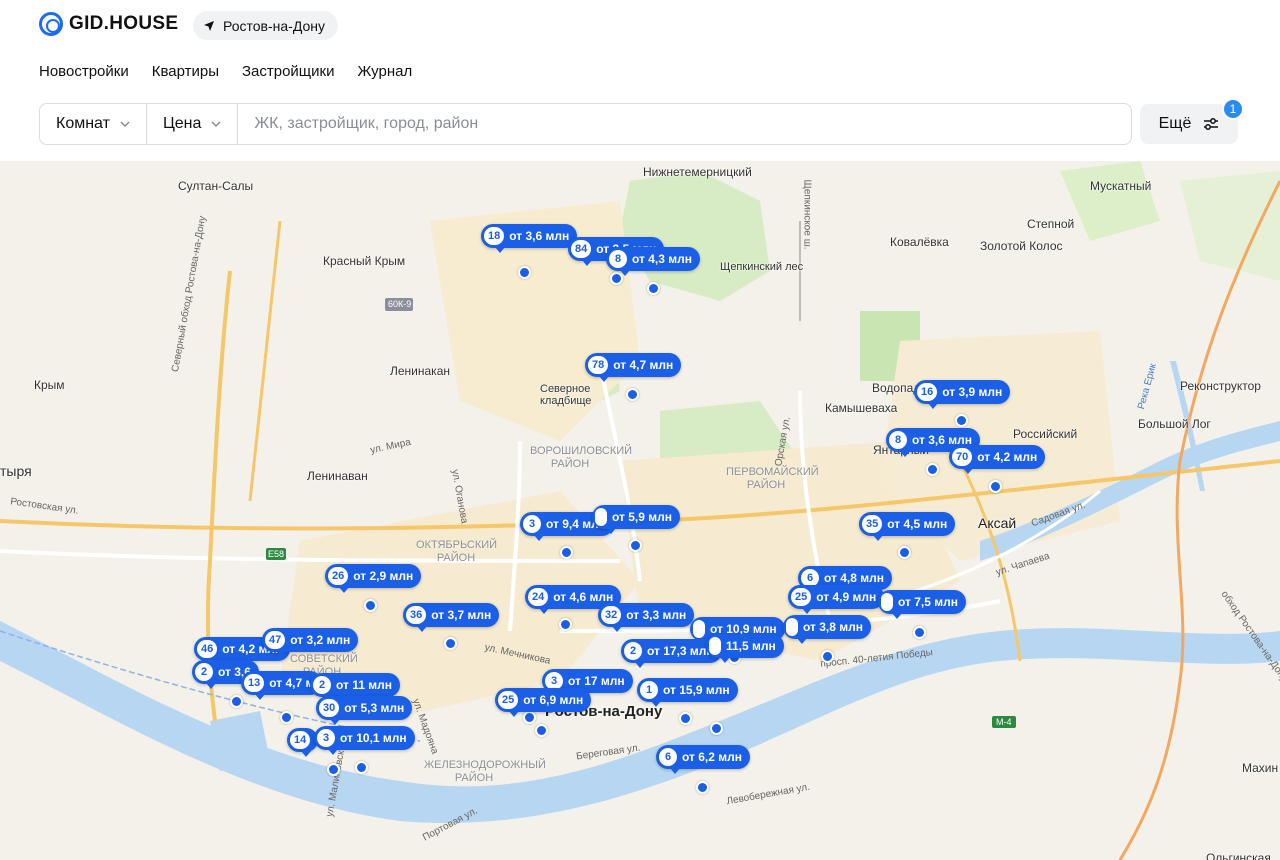 This screenshot has height=860, width=1280. I want to click on filters-count-badge: 1, so click(1233, 109).